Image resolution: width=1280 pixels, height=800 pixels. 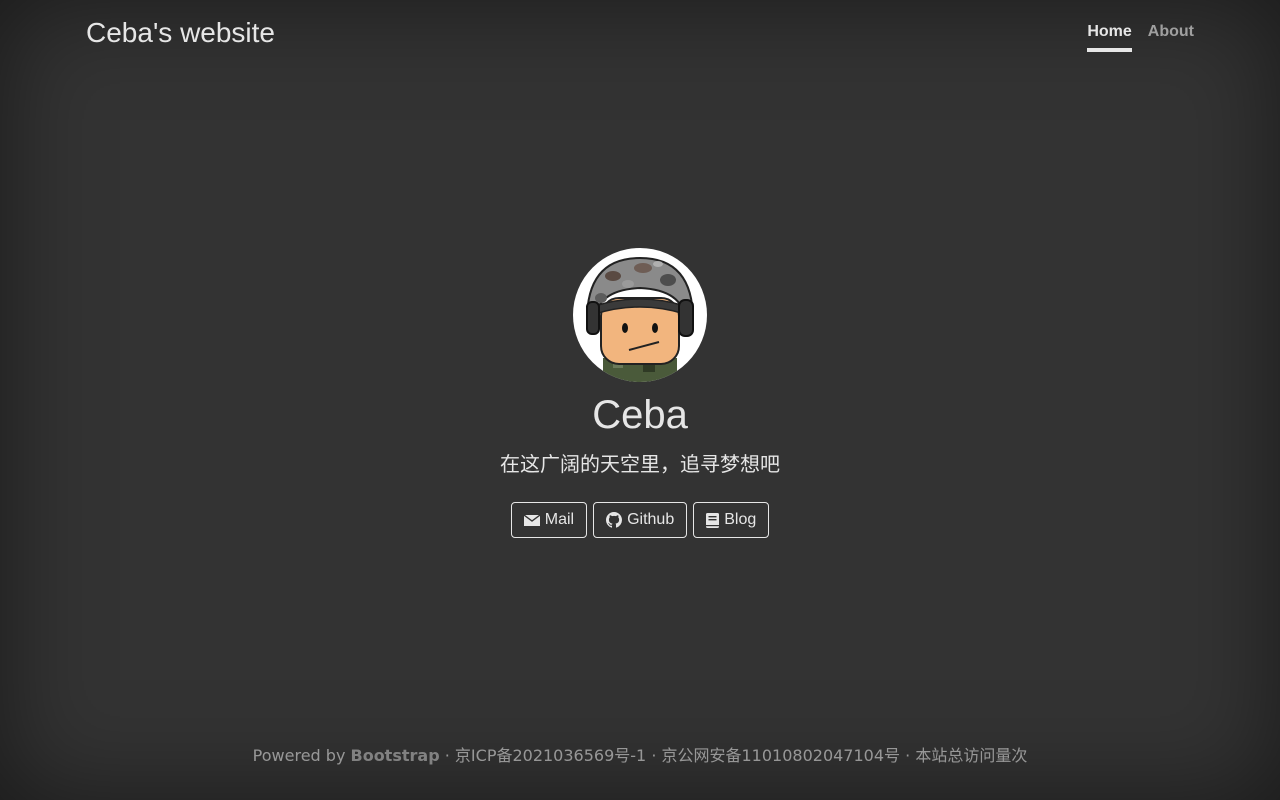 I want to click on github-icon, so click(x=614, y=520).